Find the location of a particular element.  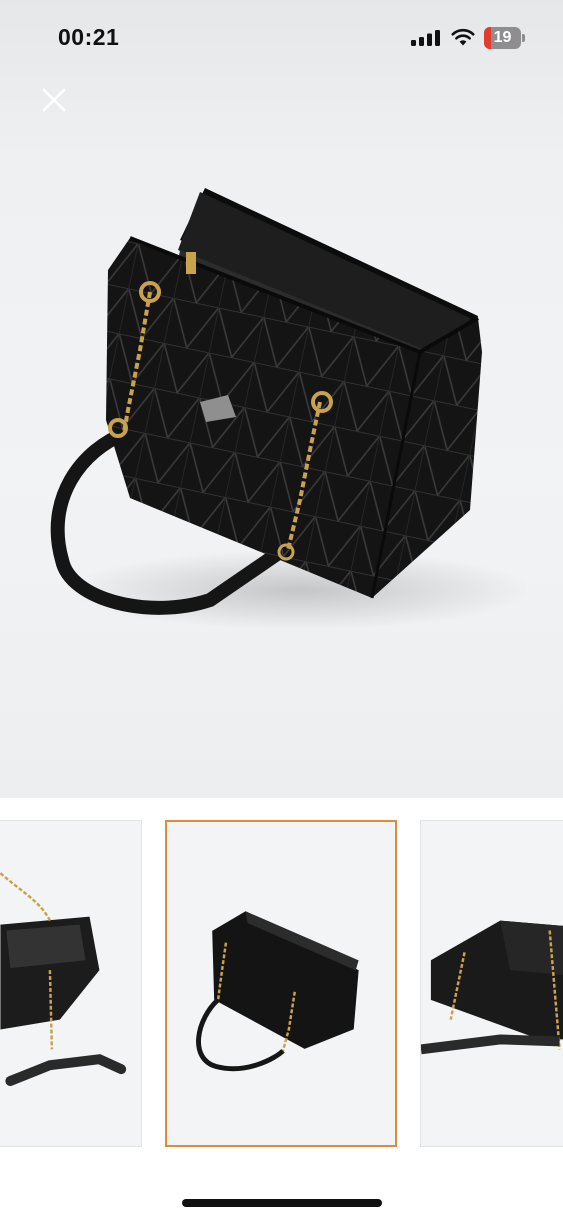

close-icon is located at coordinates (54, 100).